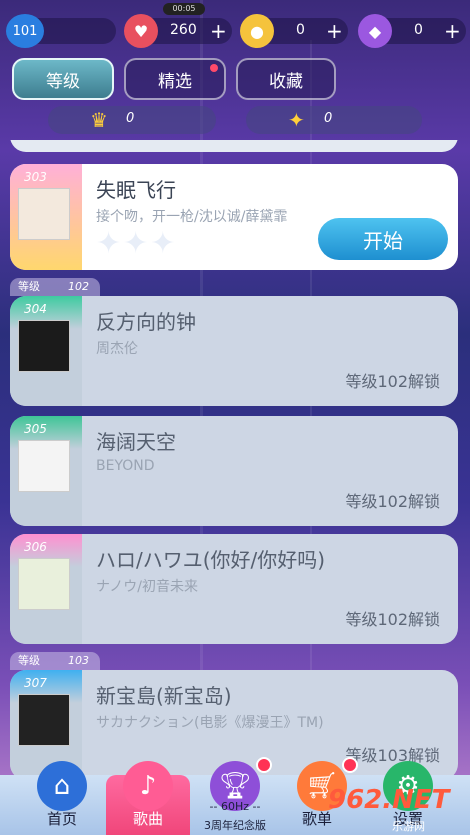 Image resolution: width=470 pixels, height=835 pixels. What do you see at coordinates (136, 190) in the screenshot?
I see `song-title: 失眠飞行` at bounding box center [136, 190].